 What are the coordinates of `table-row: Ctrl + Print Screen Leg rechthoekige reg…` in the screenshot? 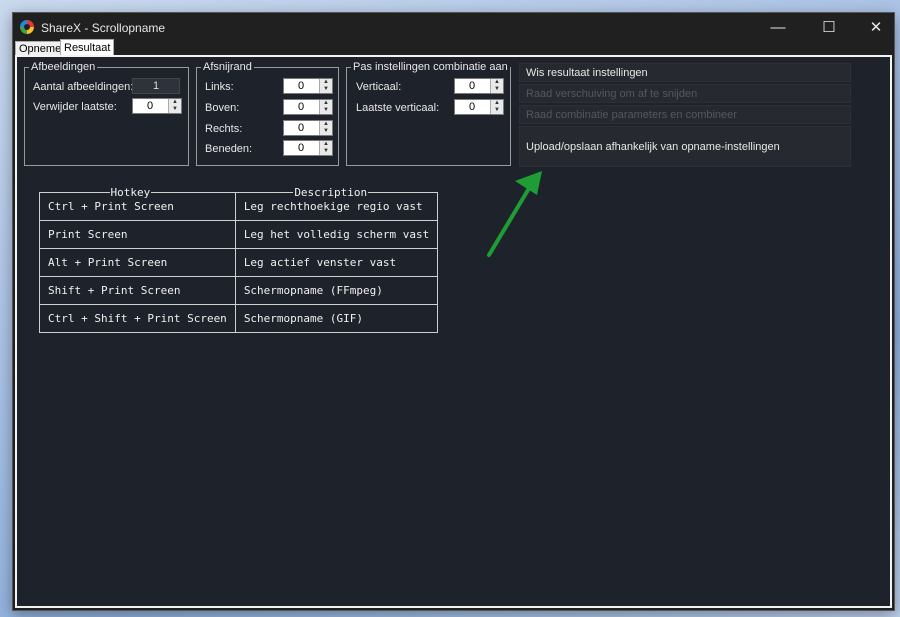 It's located at (239, 206).